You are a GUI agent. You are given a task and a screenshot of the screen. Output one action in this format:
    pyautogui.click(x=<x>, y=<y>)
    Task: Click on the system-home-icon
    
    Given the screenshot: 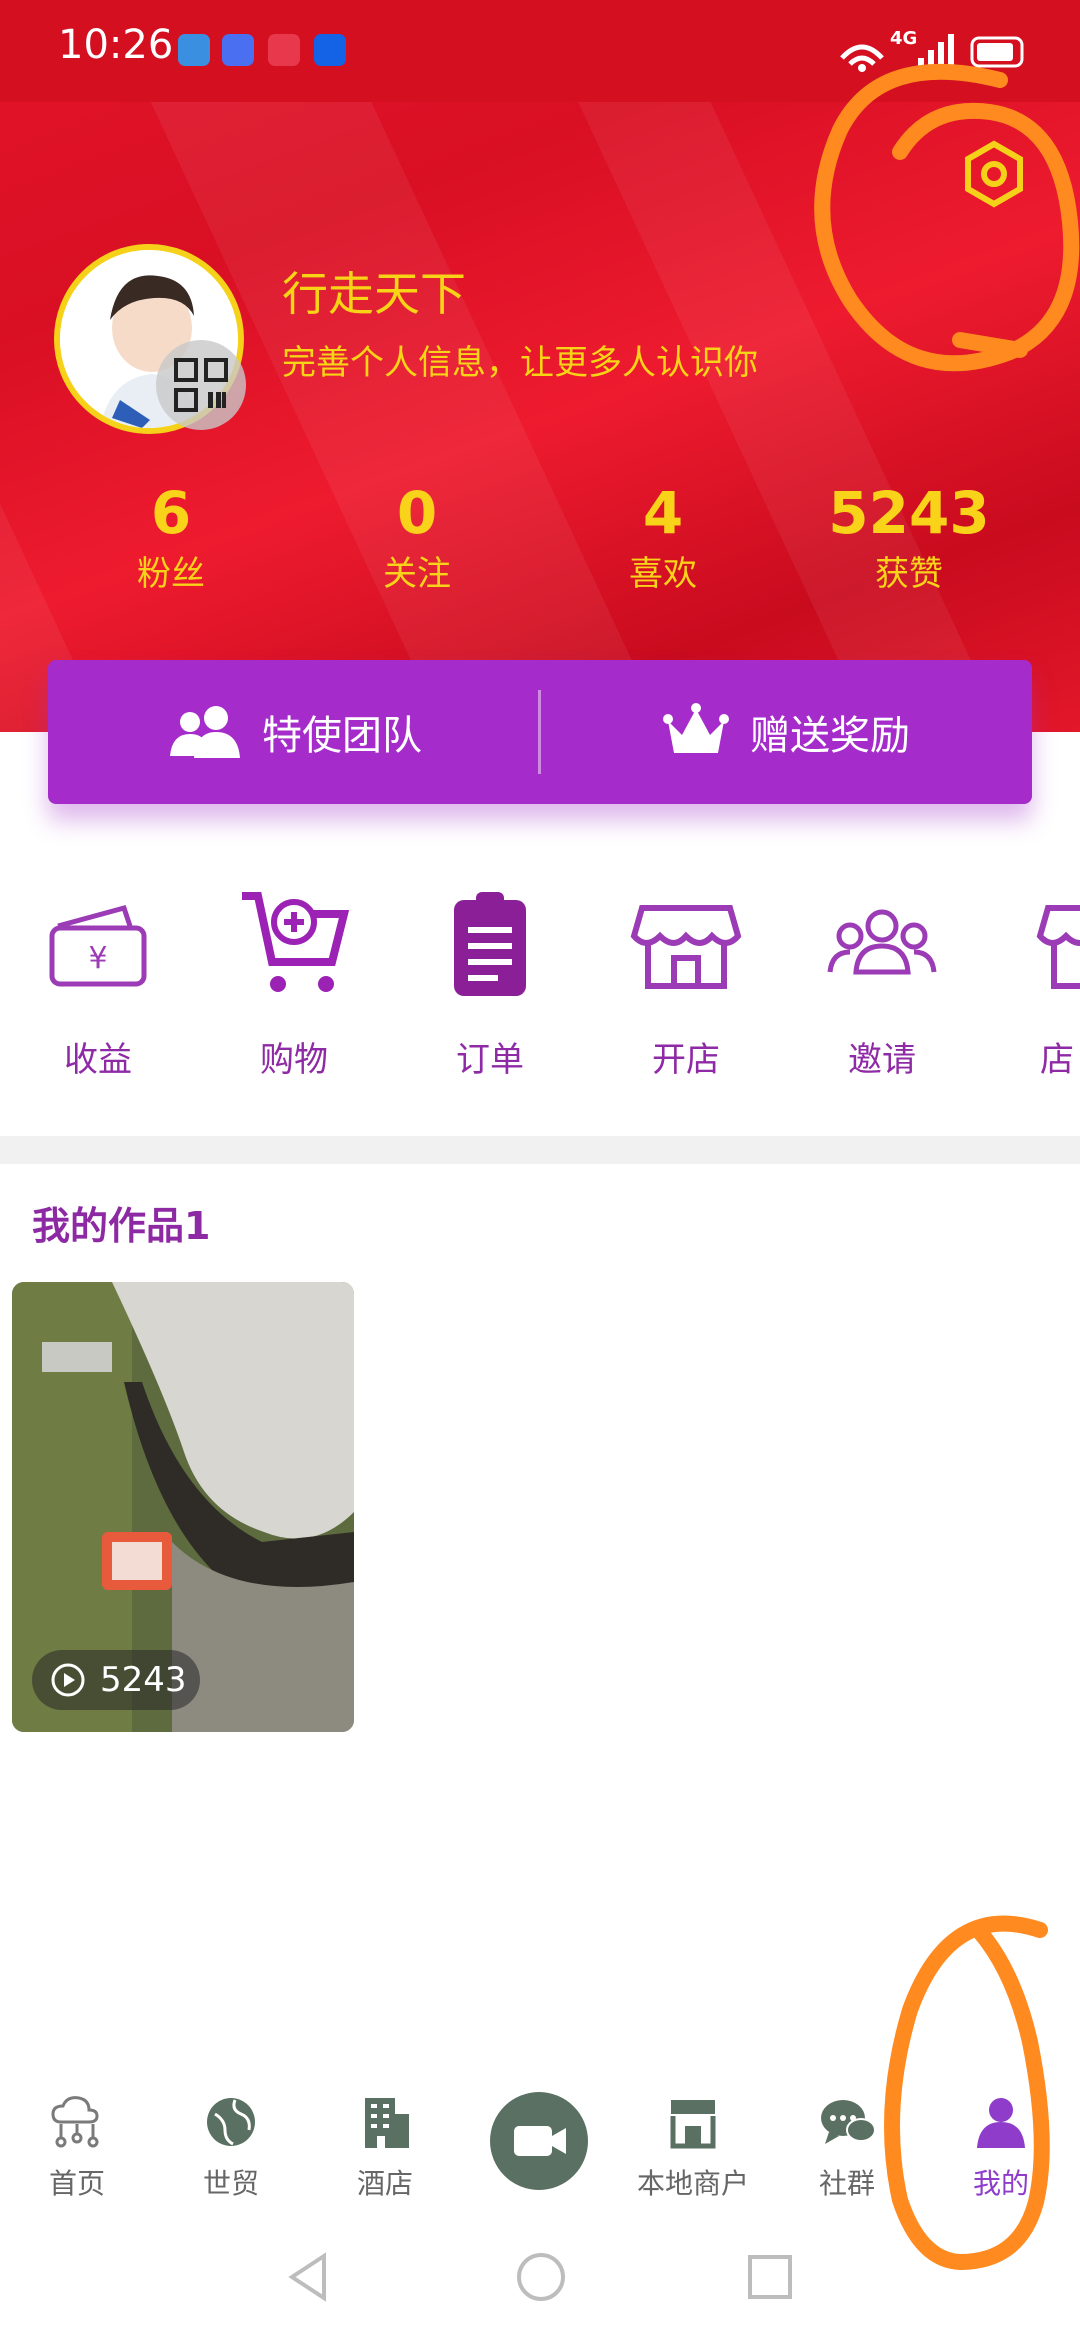 What is the action you would take?
    pyautogui.click(x=541, y=2277)
    